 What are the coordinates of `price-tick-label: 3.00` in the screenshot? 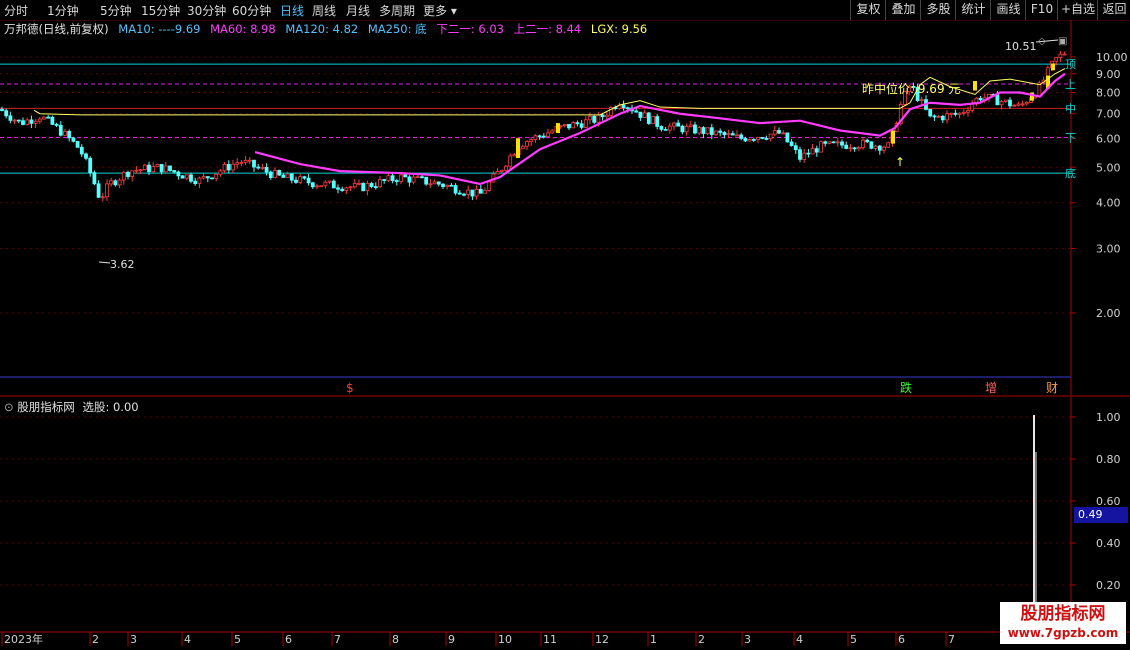 It's located at (1108, 249).